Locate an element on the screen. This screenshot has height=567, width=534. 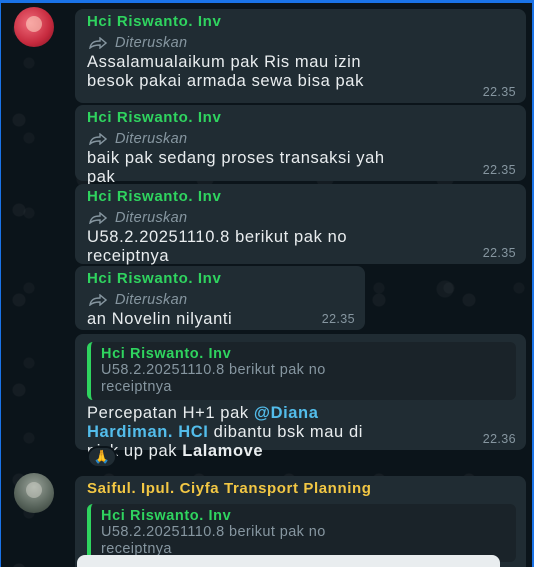
pray-emoji-reaction: 🙏 is located at coordinates (102, 457).